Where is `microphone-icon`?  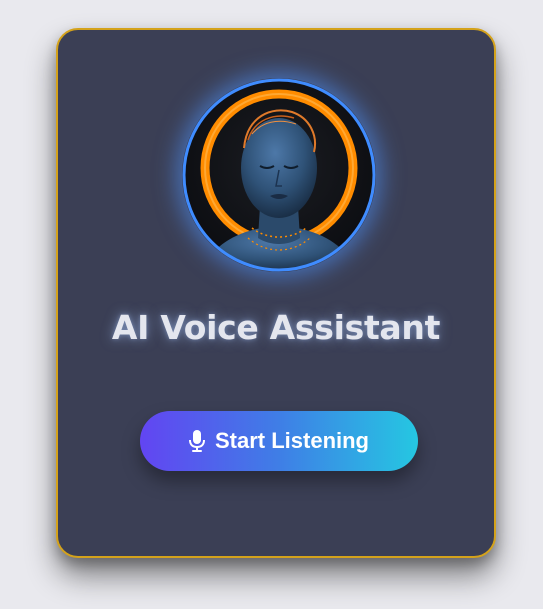
microphone-icon is located at coordinates (196, 441).